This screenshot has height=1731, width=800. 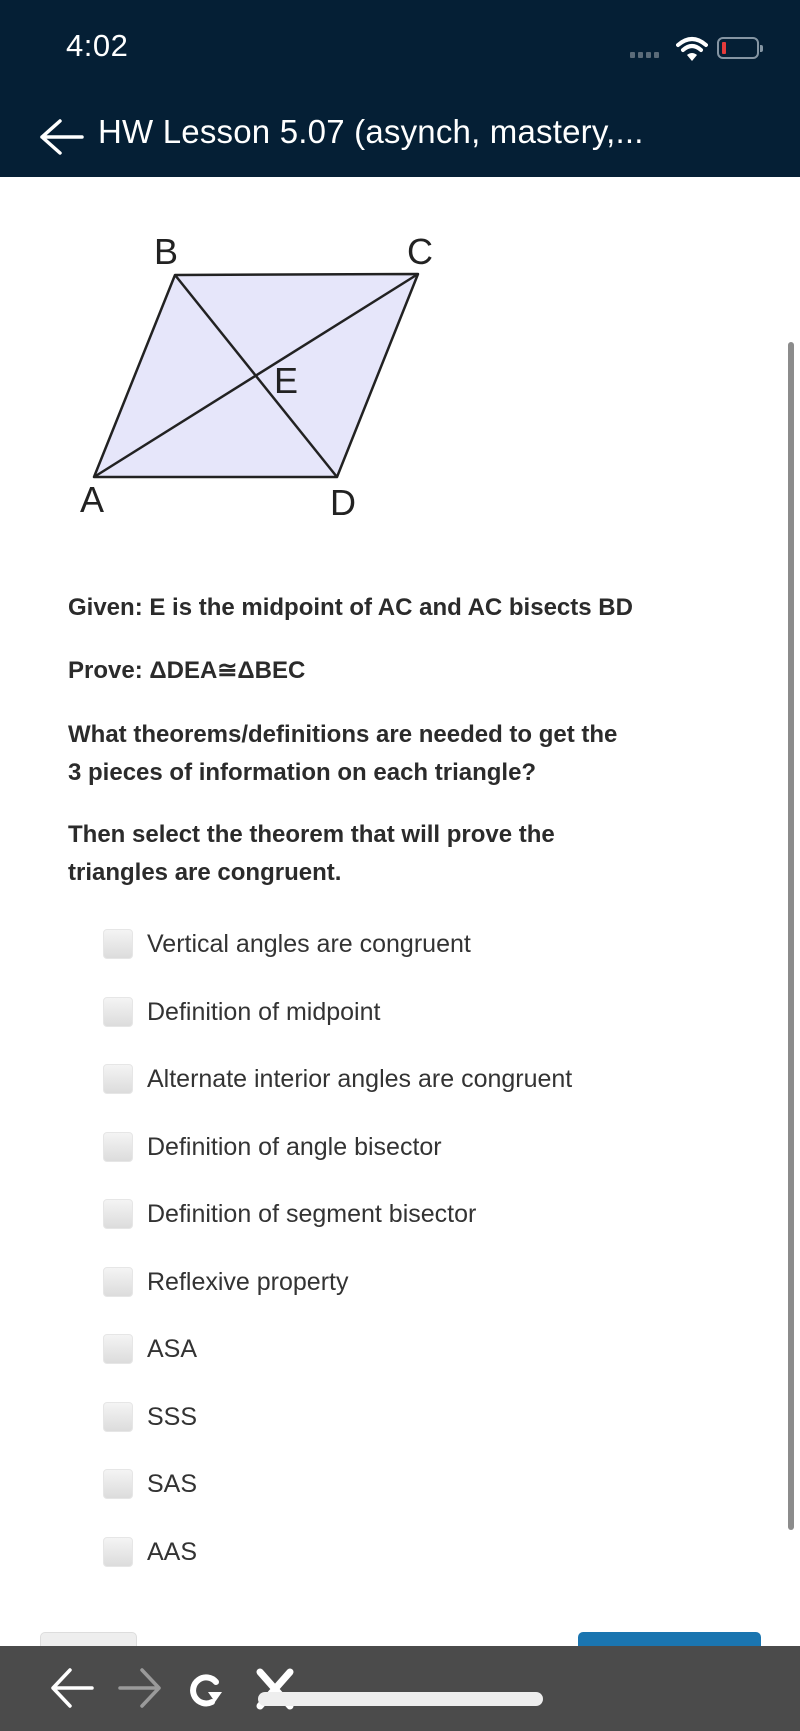 I want to click on option-label: Alternate interior angles are congruent, so click(x=360, y=1078).